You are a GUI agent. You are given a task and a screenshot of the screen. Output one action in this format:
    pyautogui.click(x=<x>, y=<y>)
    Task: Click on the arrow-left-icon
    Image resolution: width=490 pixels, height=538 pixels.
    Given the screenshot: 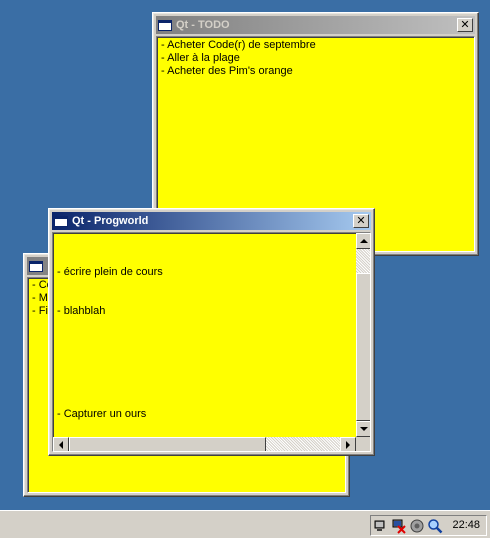 What is the action you would take?
    pyautogui.click(x=61, y=445)
    